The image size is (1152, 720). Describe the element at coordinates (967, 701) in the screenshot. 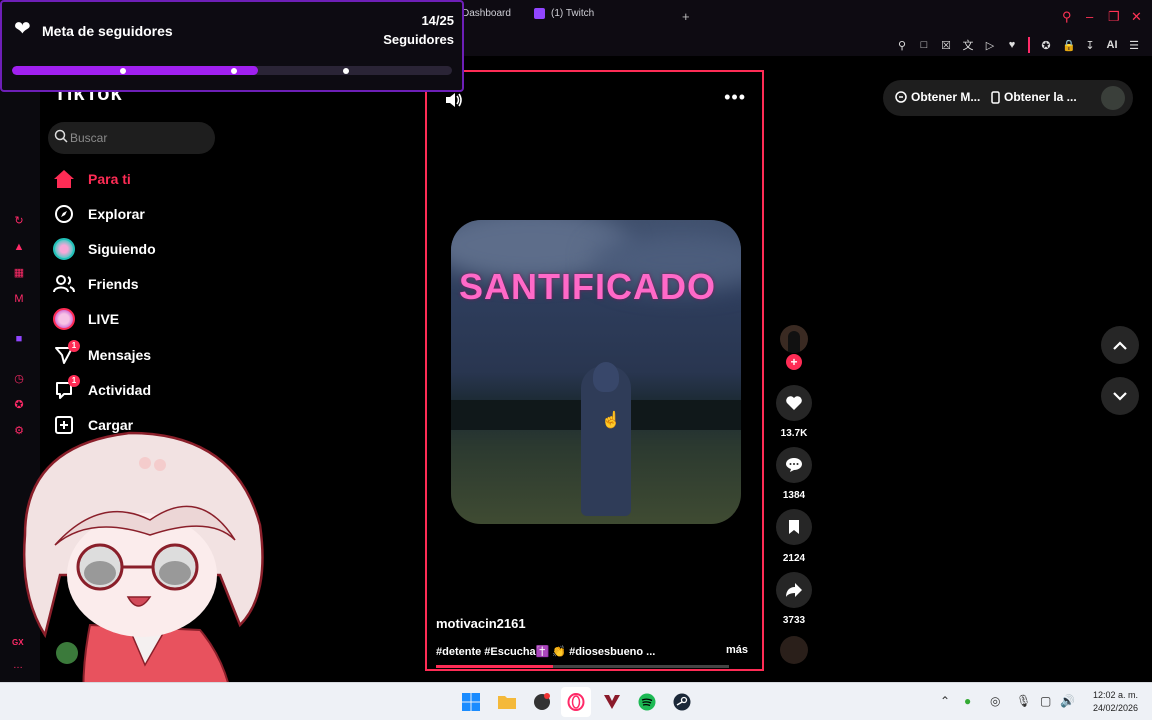

I see `tray-app-icon: ●` at that location.